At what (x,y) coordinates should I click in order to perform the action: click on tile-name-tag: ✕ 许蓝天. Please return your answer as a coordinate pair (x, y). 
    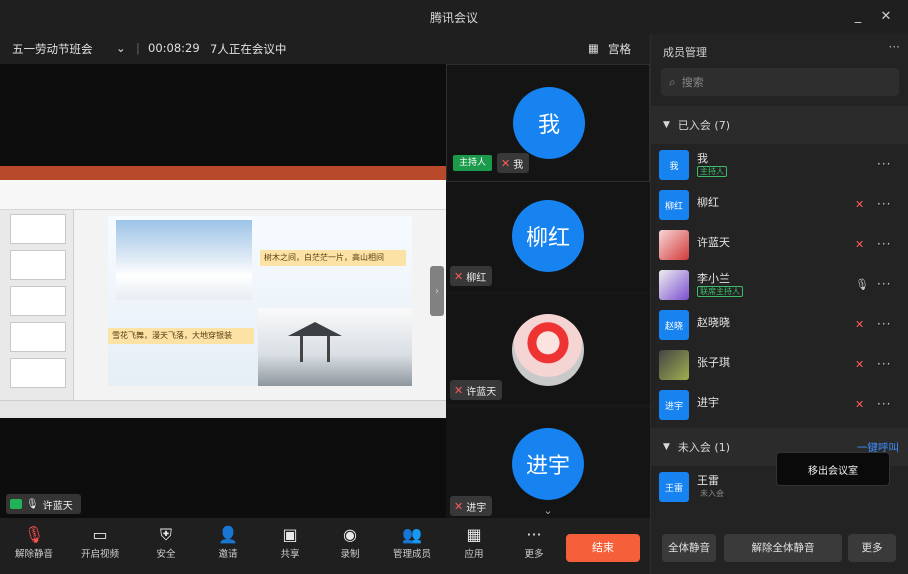
    Looking at the image, I should click on (476, 390).